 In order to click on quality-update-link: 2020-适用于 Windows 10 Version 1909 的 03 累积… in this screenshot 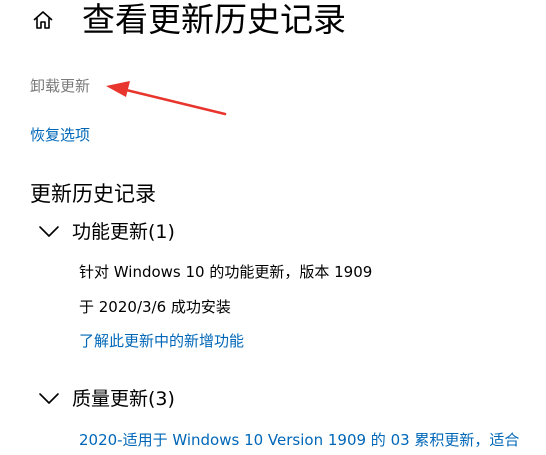, I will do `click(312, 440)`.